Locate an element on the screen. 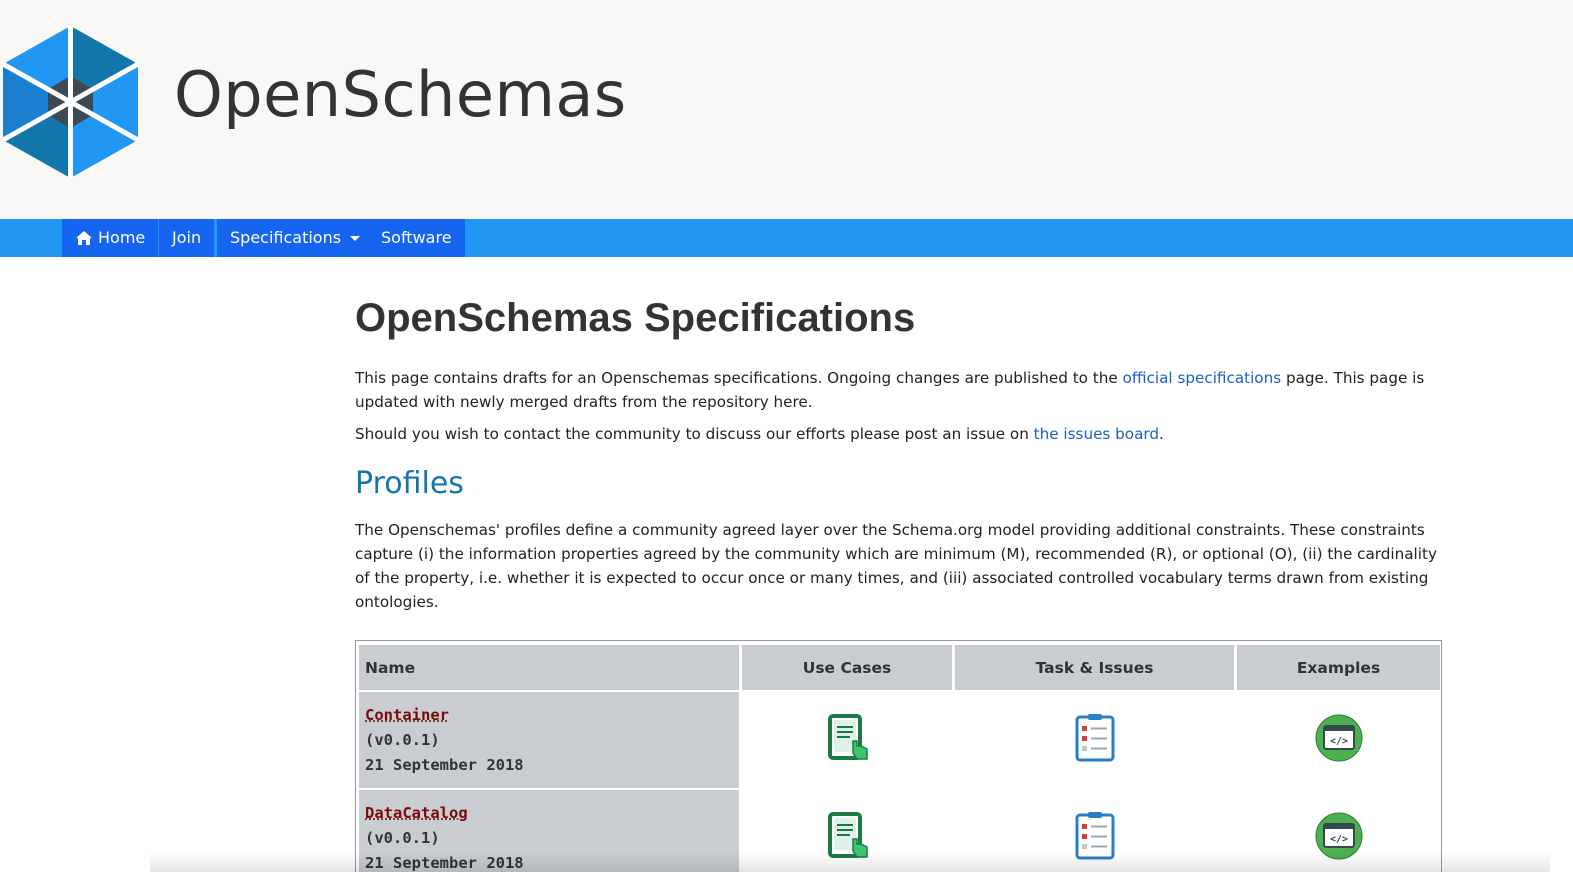 This screenshot has height=872, width=1573. nav-item-label: Software is located at coordinates (416, 237).